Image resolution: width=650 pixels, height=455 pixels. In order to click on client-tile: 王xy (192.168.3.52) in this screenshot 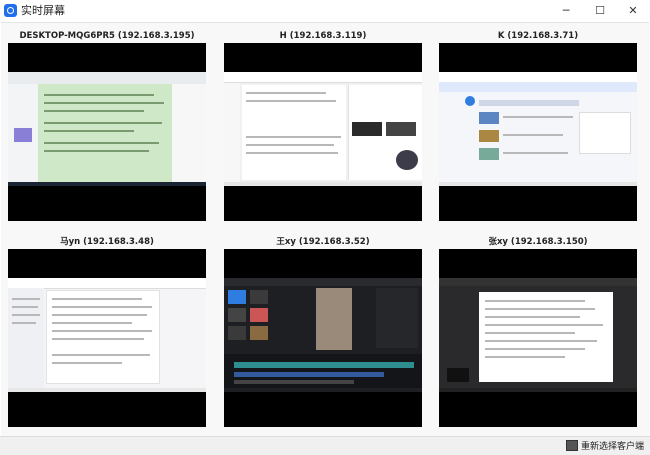, I will do `click(323, 331)`.